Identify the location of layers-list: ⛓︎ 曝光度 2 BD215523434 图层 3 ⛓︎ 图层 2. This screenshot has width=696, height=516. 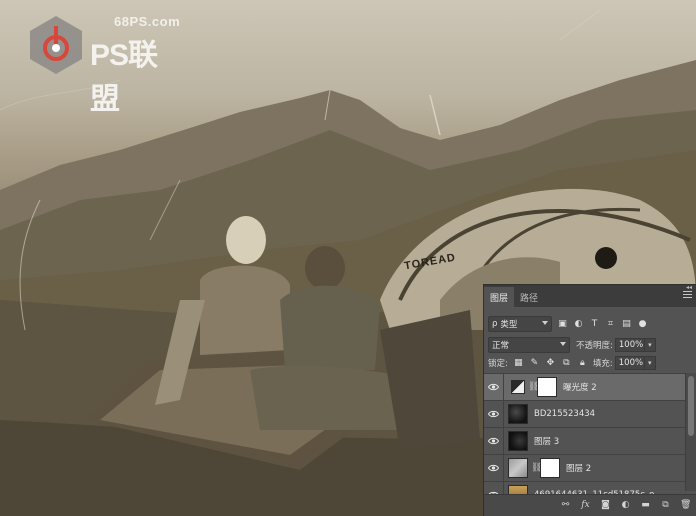
(585, 441).